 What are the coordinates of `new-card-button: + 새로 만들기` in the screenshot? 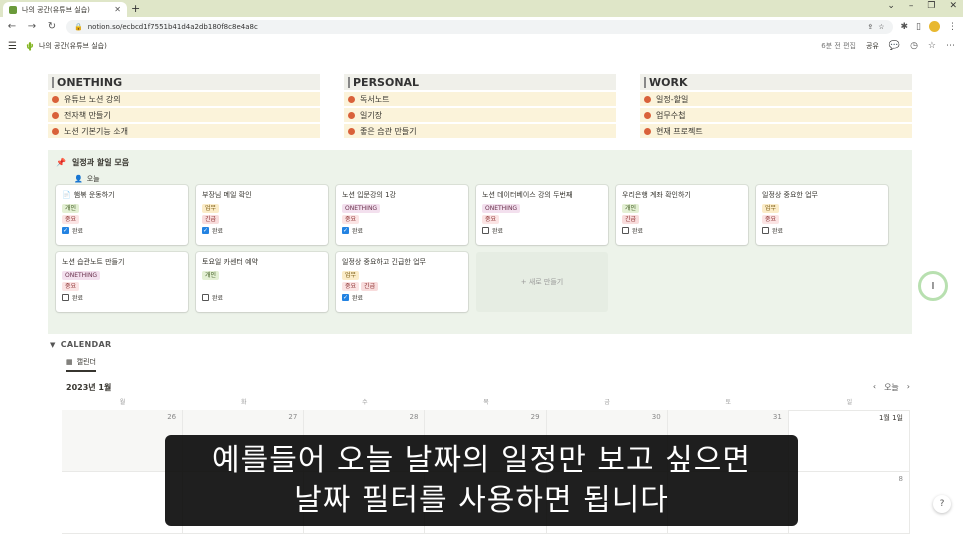 It's located at (542, 282).